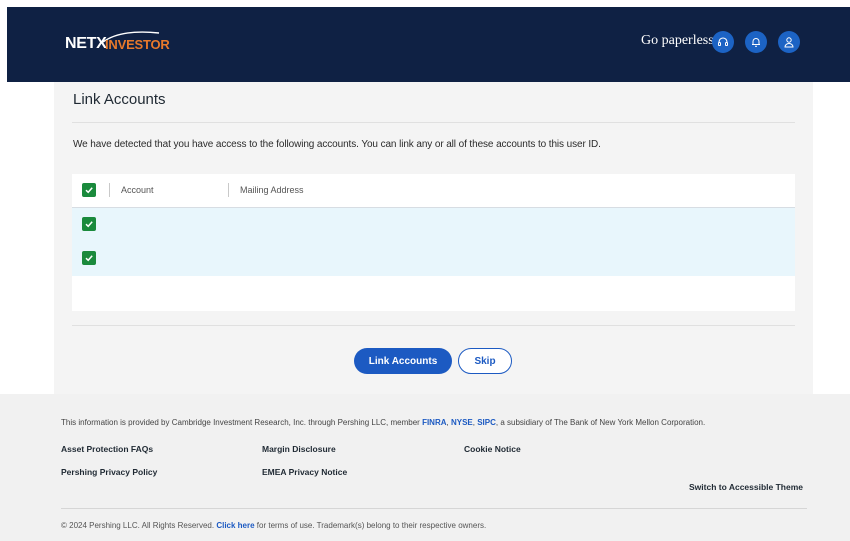 Image resolution: width=850 pixels, height=541 pixels. I want to click on finra-link: FINRA, so click(434, 422).